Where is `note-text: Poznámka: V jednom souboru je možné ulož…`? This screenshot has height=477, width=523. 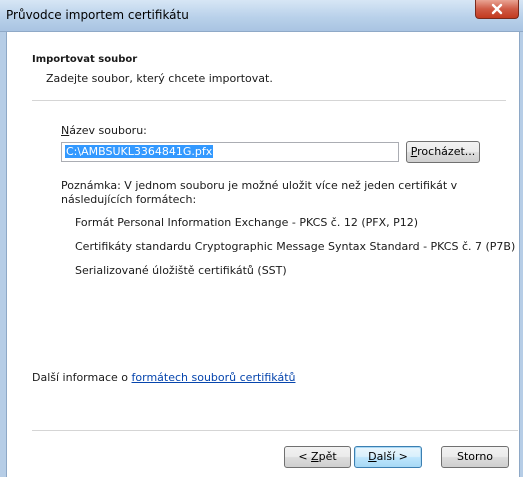 note-text: Poznámka: V jednom souboru je možné ulož… is located at coordinates (259, 192).